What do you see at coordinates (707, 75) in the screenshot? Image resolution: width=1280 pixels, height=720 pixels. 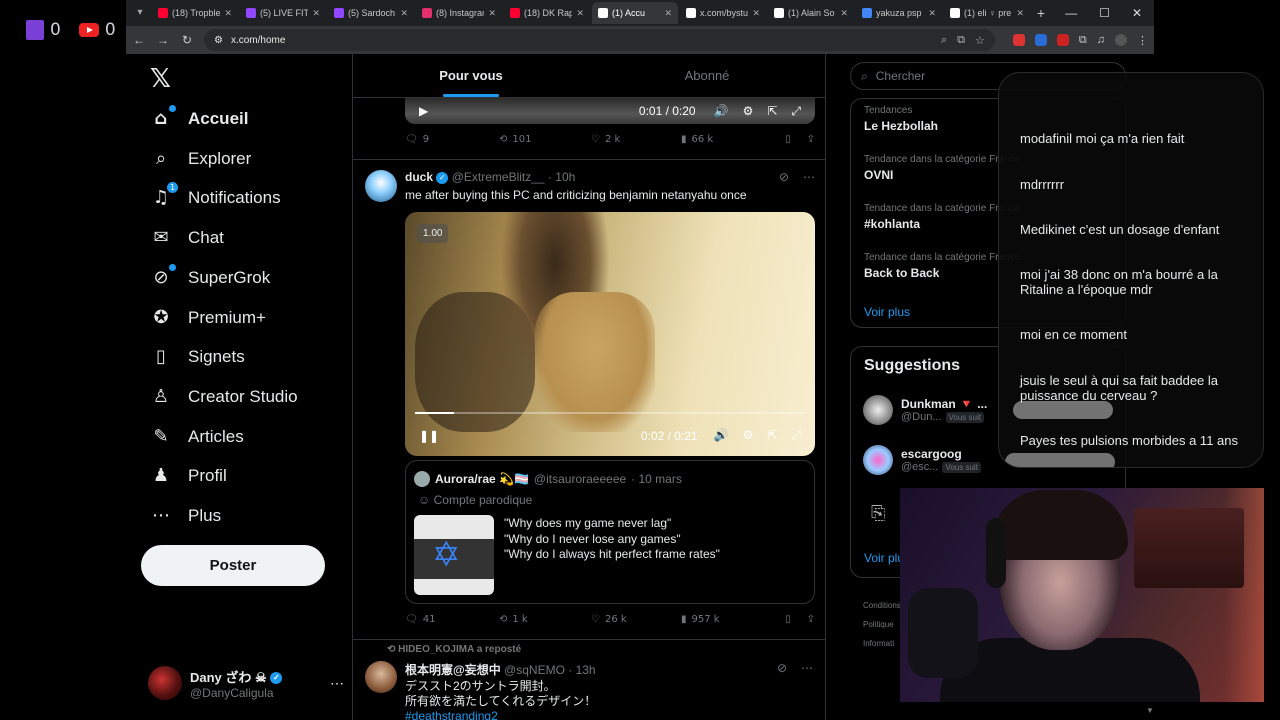 I see `tab-following: Abonné` at bounding box center [707, 75].